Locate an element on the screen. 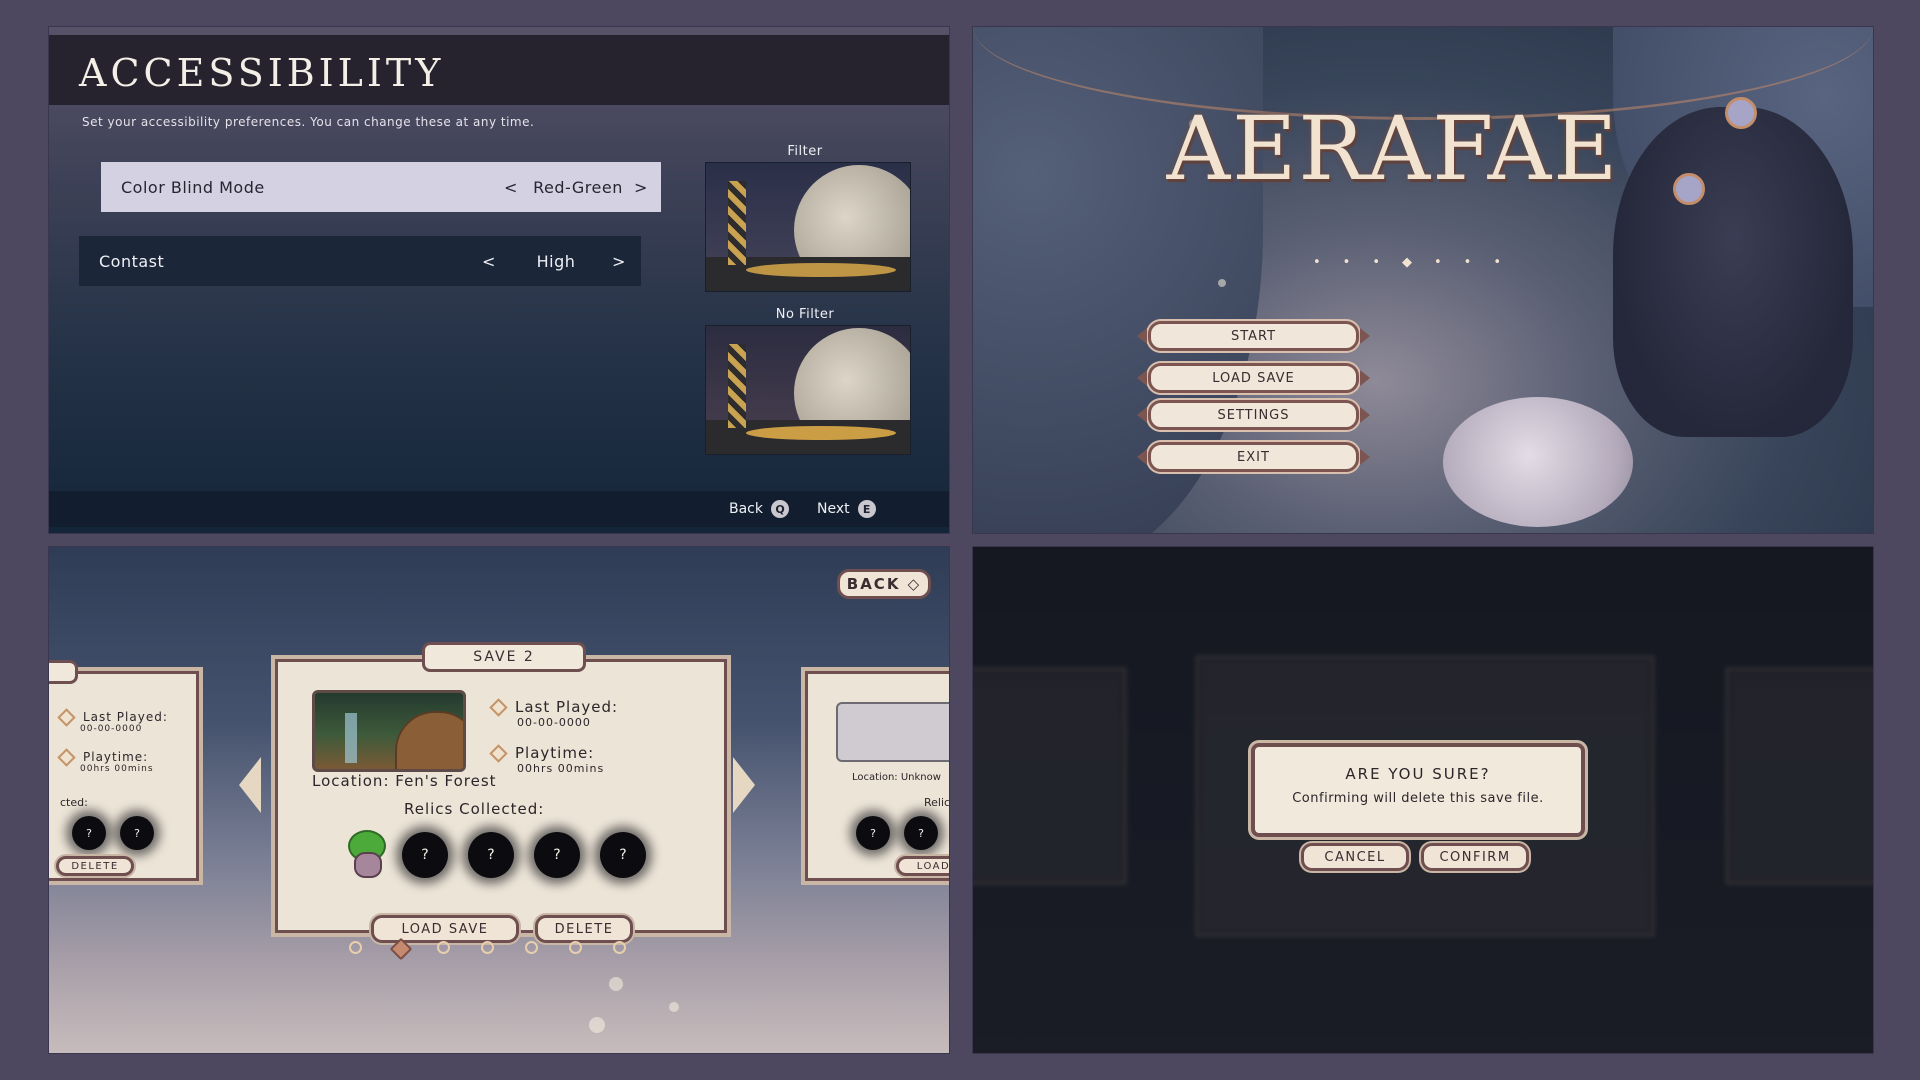  location-text: Location: Unknow is located at coordinates (896, 777).